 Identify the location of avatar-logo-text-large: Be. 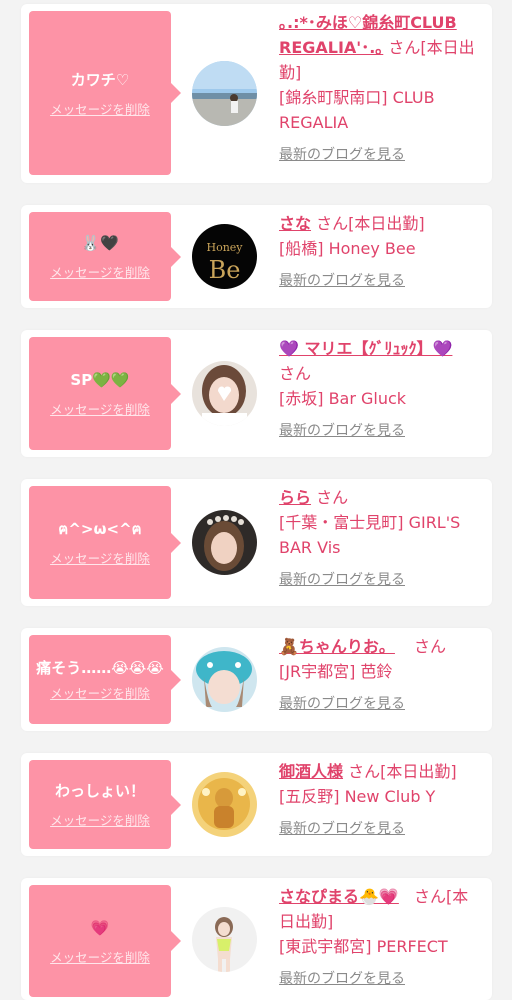
(225, 270).